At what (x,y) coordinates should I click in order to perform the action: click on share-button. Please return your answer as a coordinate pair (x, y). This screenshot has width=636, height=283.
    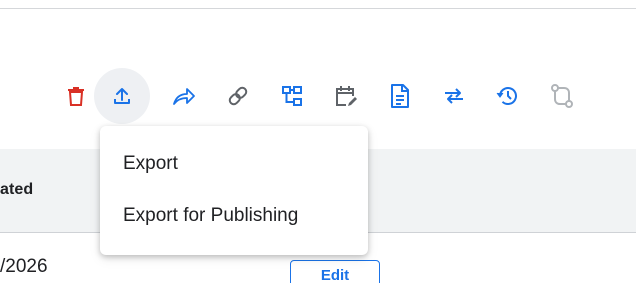
    Looking at the image, I should click on (184, 96).